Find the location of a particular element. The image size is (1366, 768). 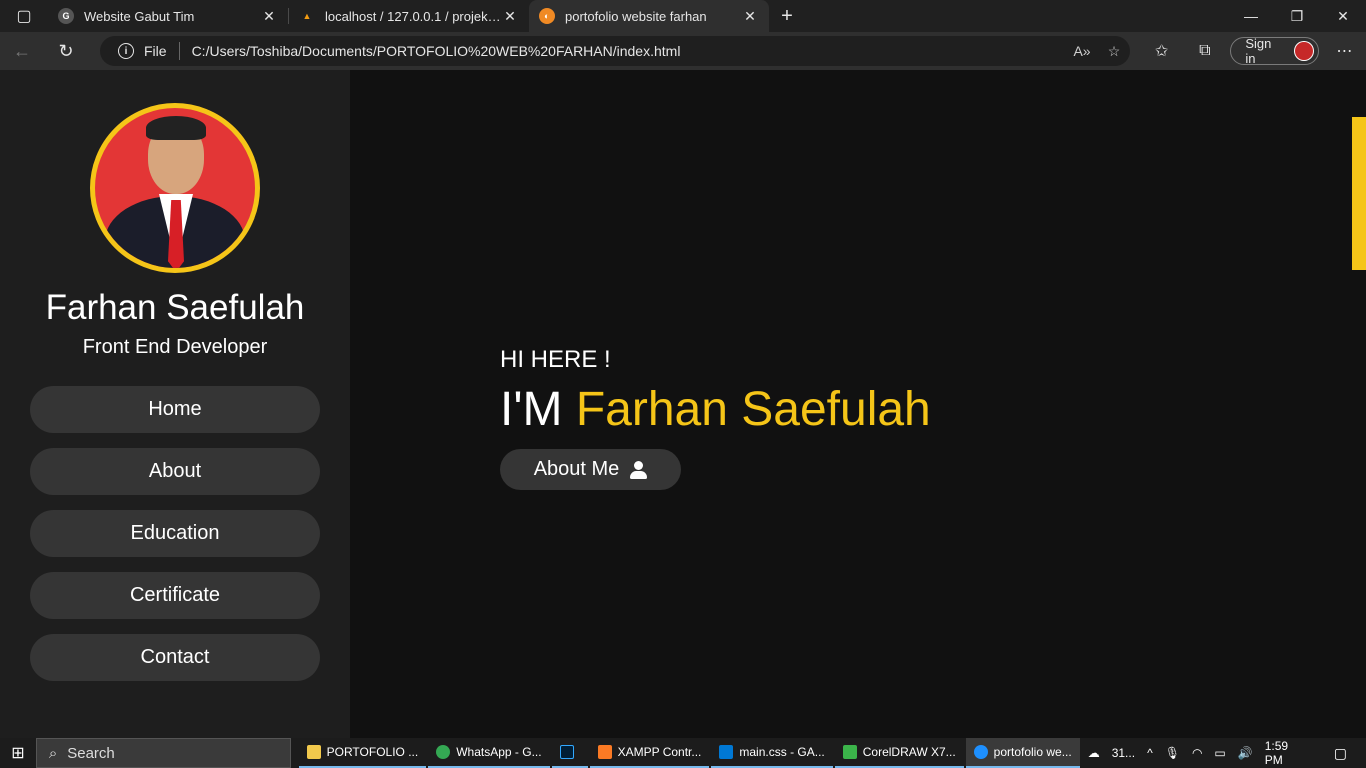

hero-headline: I'M Farhan Saefulah is located at coordinates (715, 409).